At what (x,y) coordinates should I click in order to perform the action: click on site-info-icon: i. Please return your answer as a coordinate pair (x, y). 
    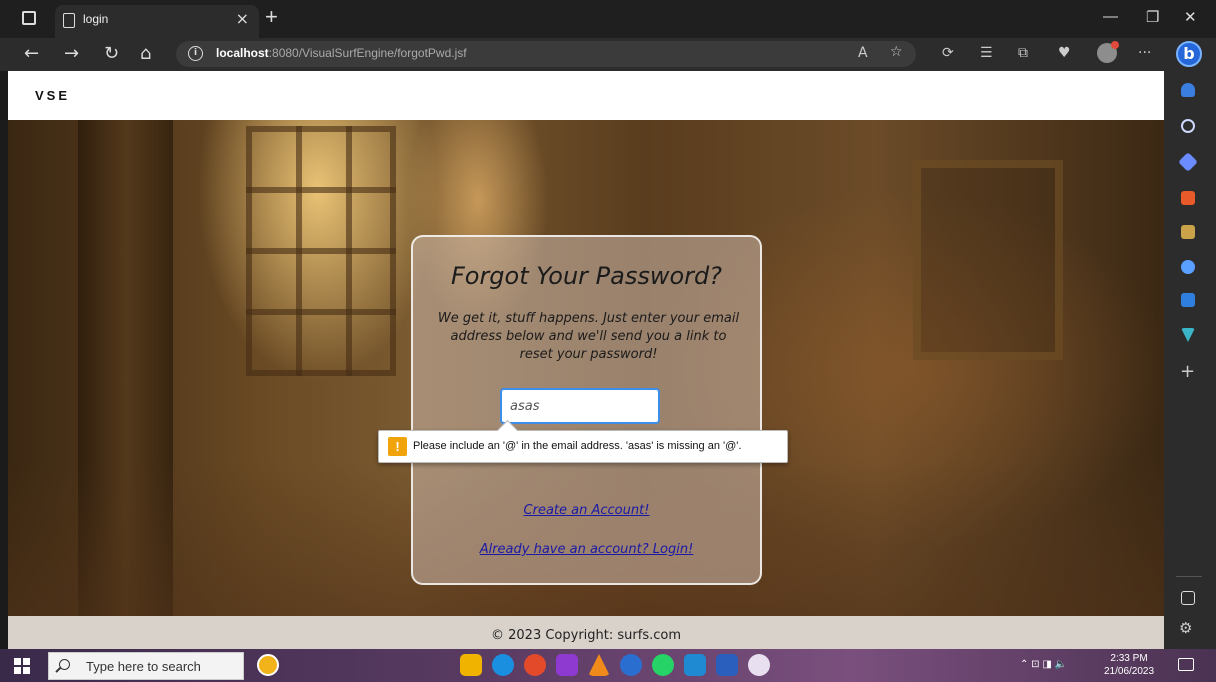
    Looking at the image, I should click on (195, 53).